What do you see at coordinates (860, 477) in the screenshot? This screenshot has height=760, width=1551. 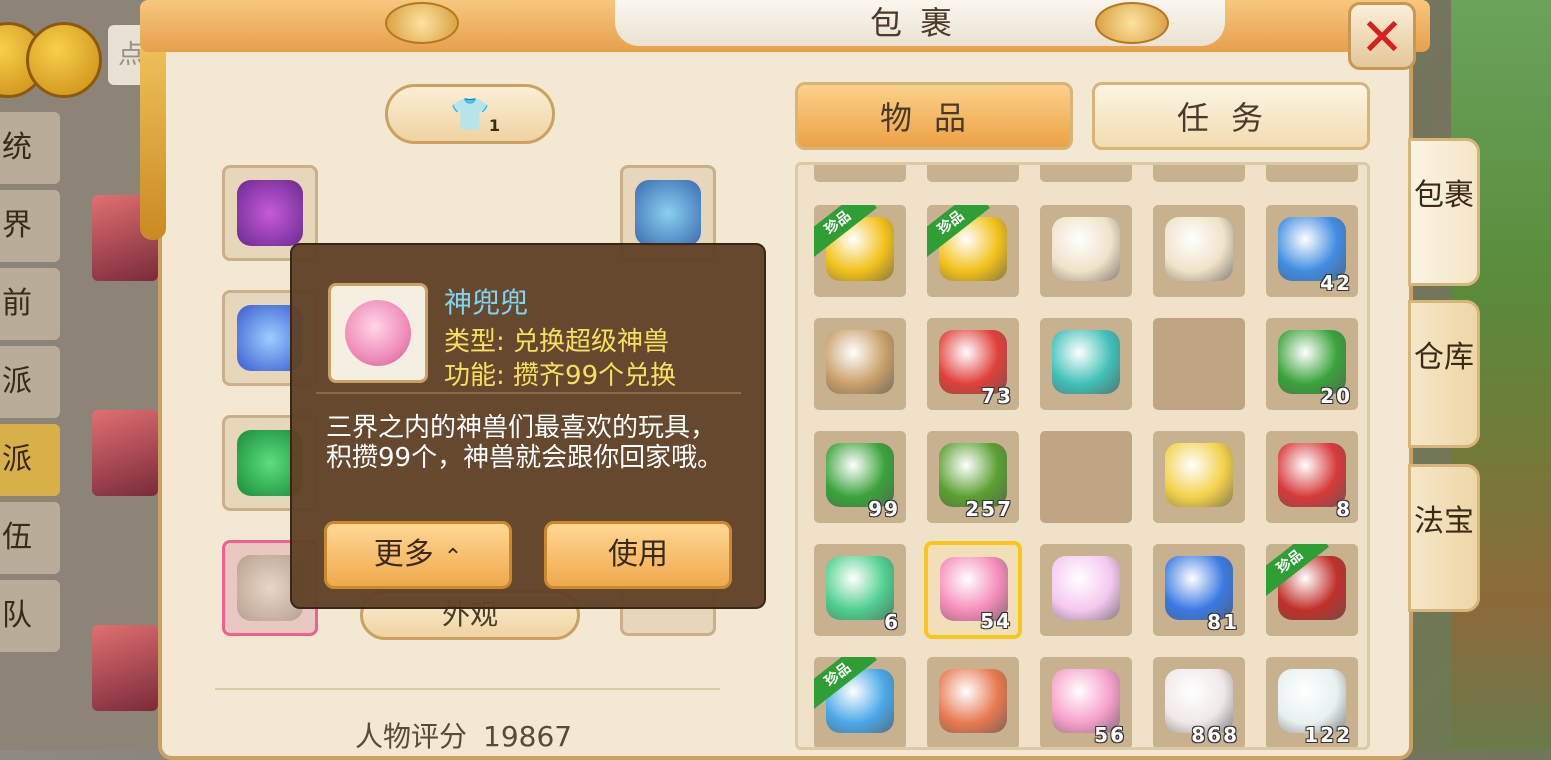 I see `inventory-slot: 99` at bounding box center [860, 477].